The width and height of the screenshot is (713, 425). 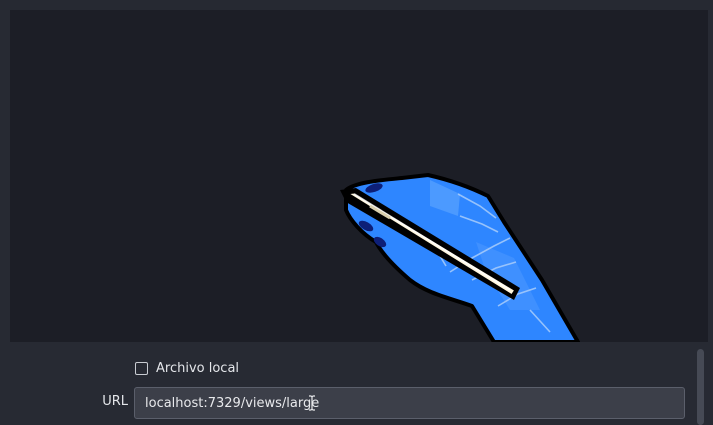 What do you see at coordinates (198, 368) in the screenshot?
I see `local-file-label: Archivo local` at bounding box center [198, 368].